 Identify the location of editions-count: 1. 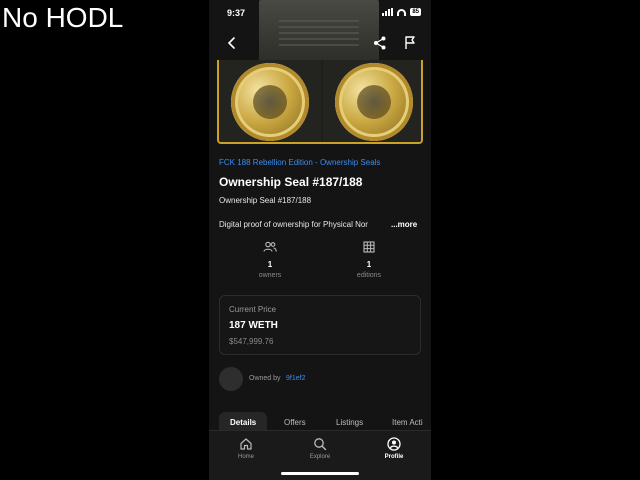
(369, 264).